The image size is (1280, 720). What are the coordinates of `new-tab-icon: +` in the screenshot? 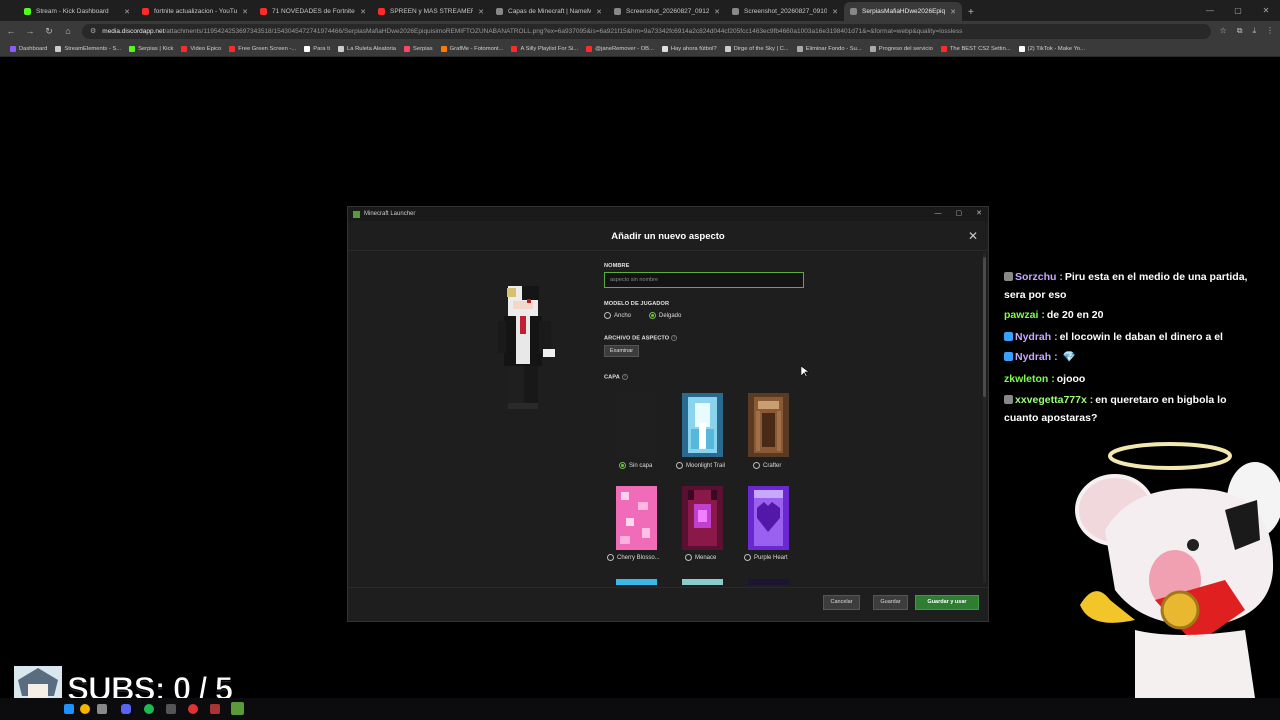 It's located at (971, 14).